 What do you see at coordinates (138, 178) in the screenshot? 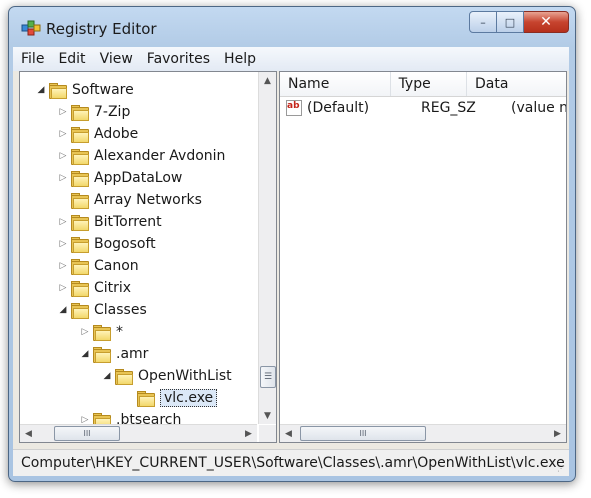
I see `tree-item-label: AppDataLow` at bounding box center [138, 178].